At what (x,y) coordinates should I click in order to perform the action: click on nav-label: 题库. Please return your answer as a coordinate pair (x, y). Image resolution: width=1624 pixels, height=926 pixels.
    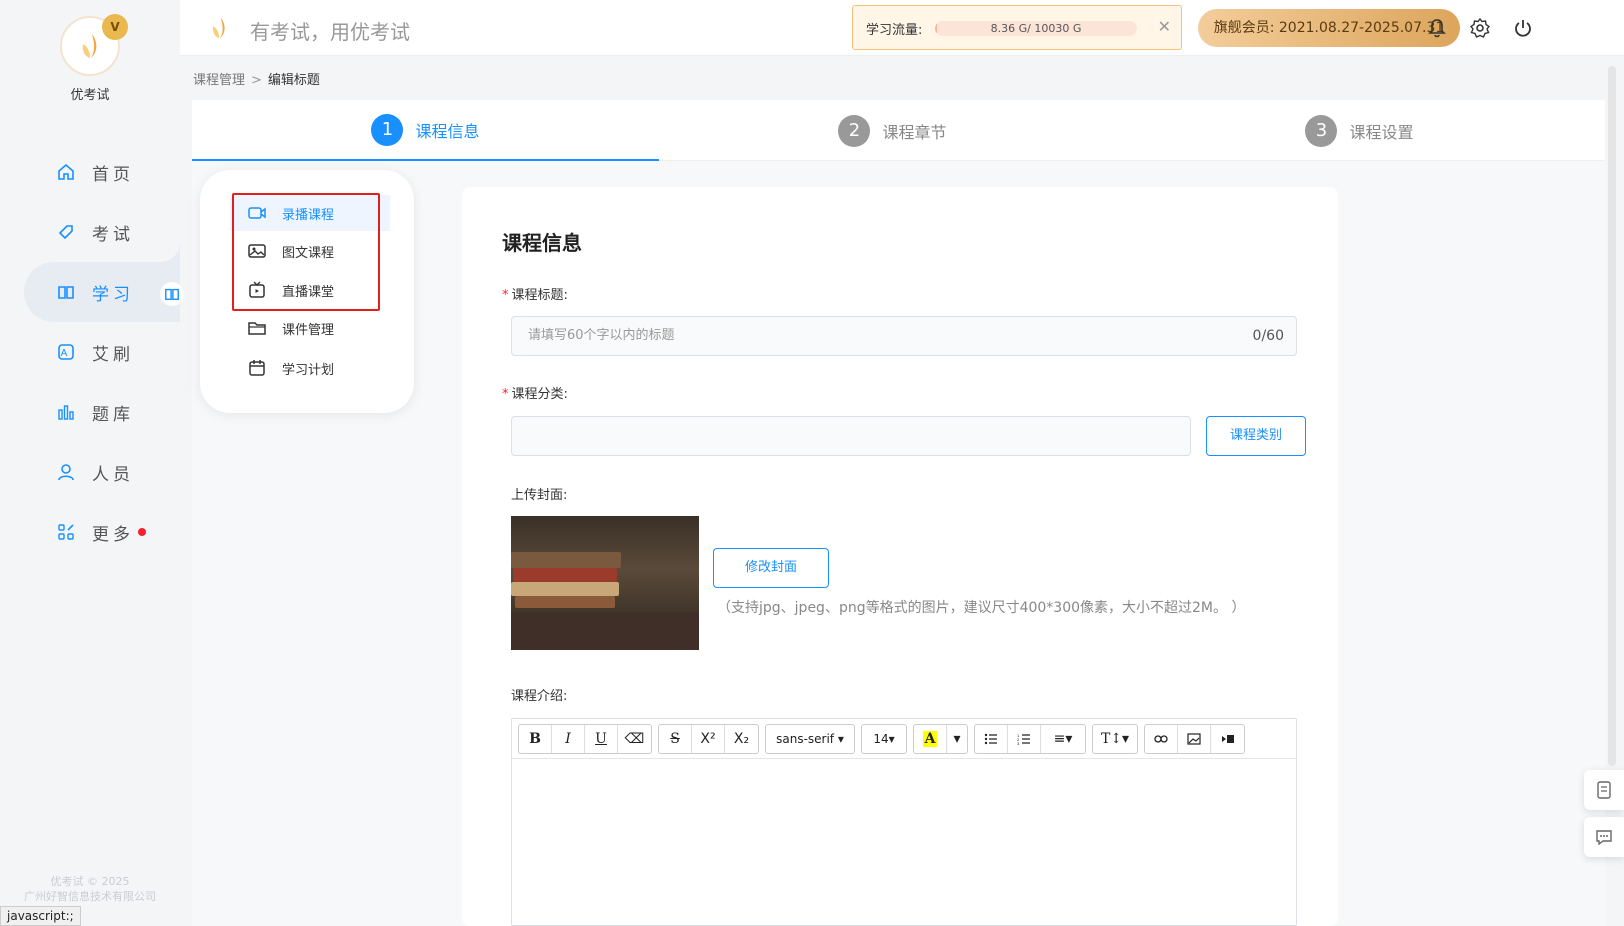
    Looking at the image, I should click on (113, 414).